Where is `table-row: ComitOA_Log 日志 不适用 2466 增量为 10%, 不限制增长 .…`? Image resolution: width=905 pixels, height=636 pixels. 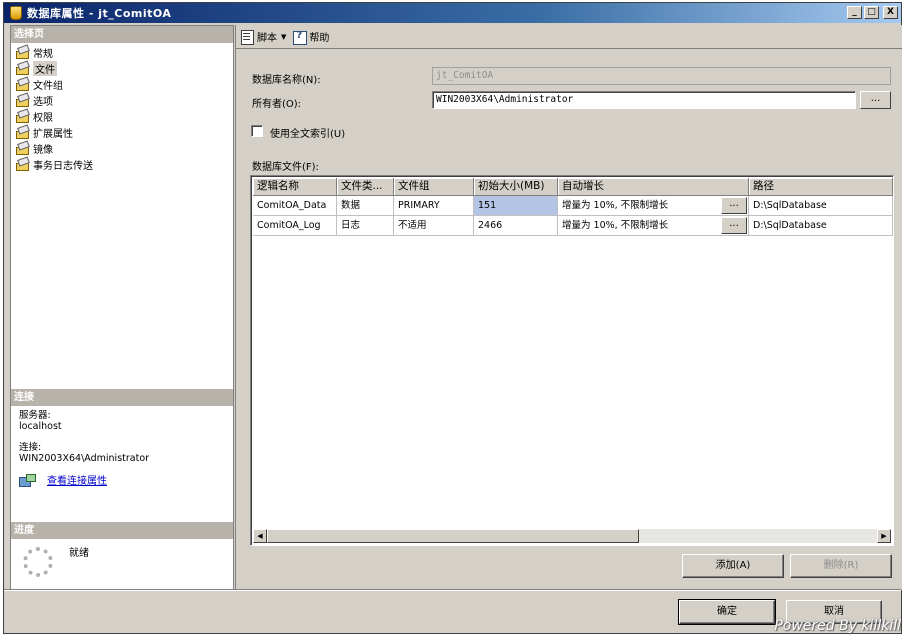 table-row: ComitOA_Log 日志 不适用 2466 增量为 10%, 不限制增长 .… is located at coordinates (573, 226).